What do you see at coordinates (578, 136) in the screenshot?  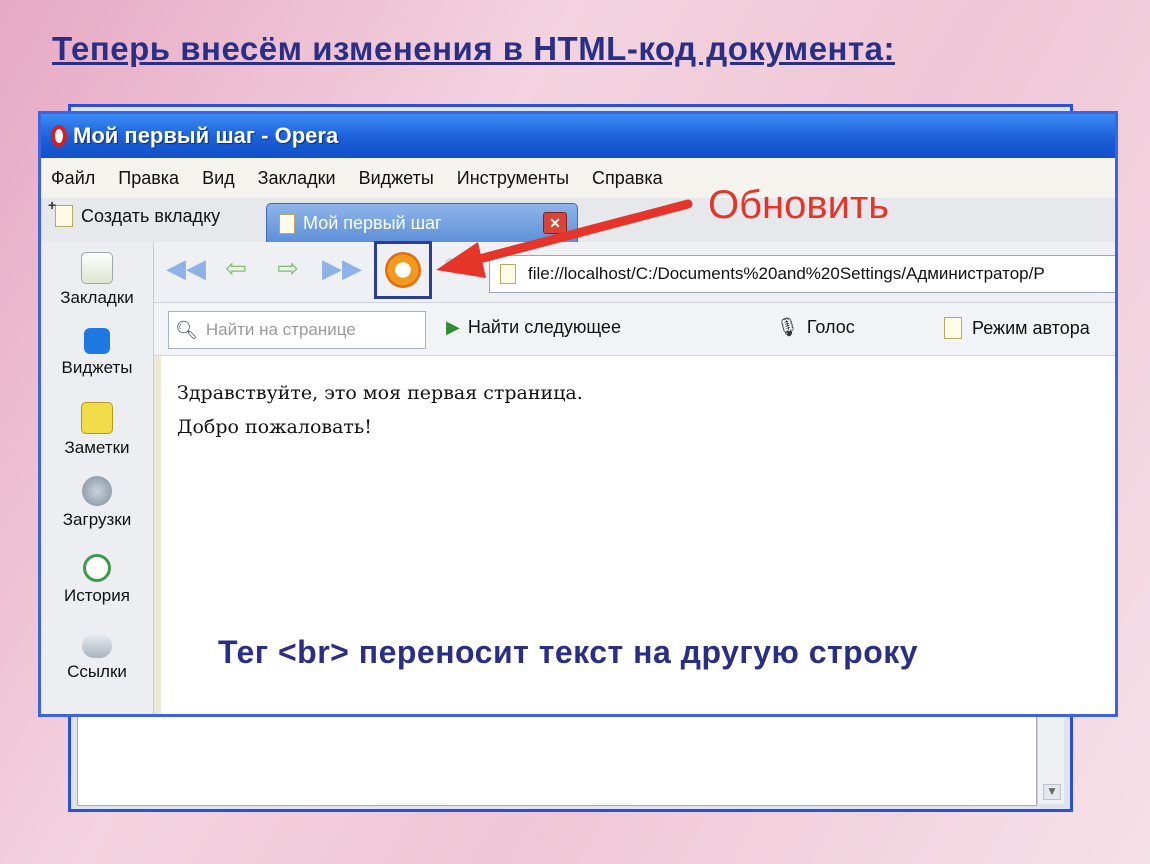 I see `title-bar: Мой первый шаг - Opera` at bounding box center [578, 136].